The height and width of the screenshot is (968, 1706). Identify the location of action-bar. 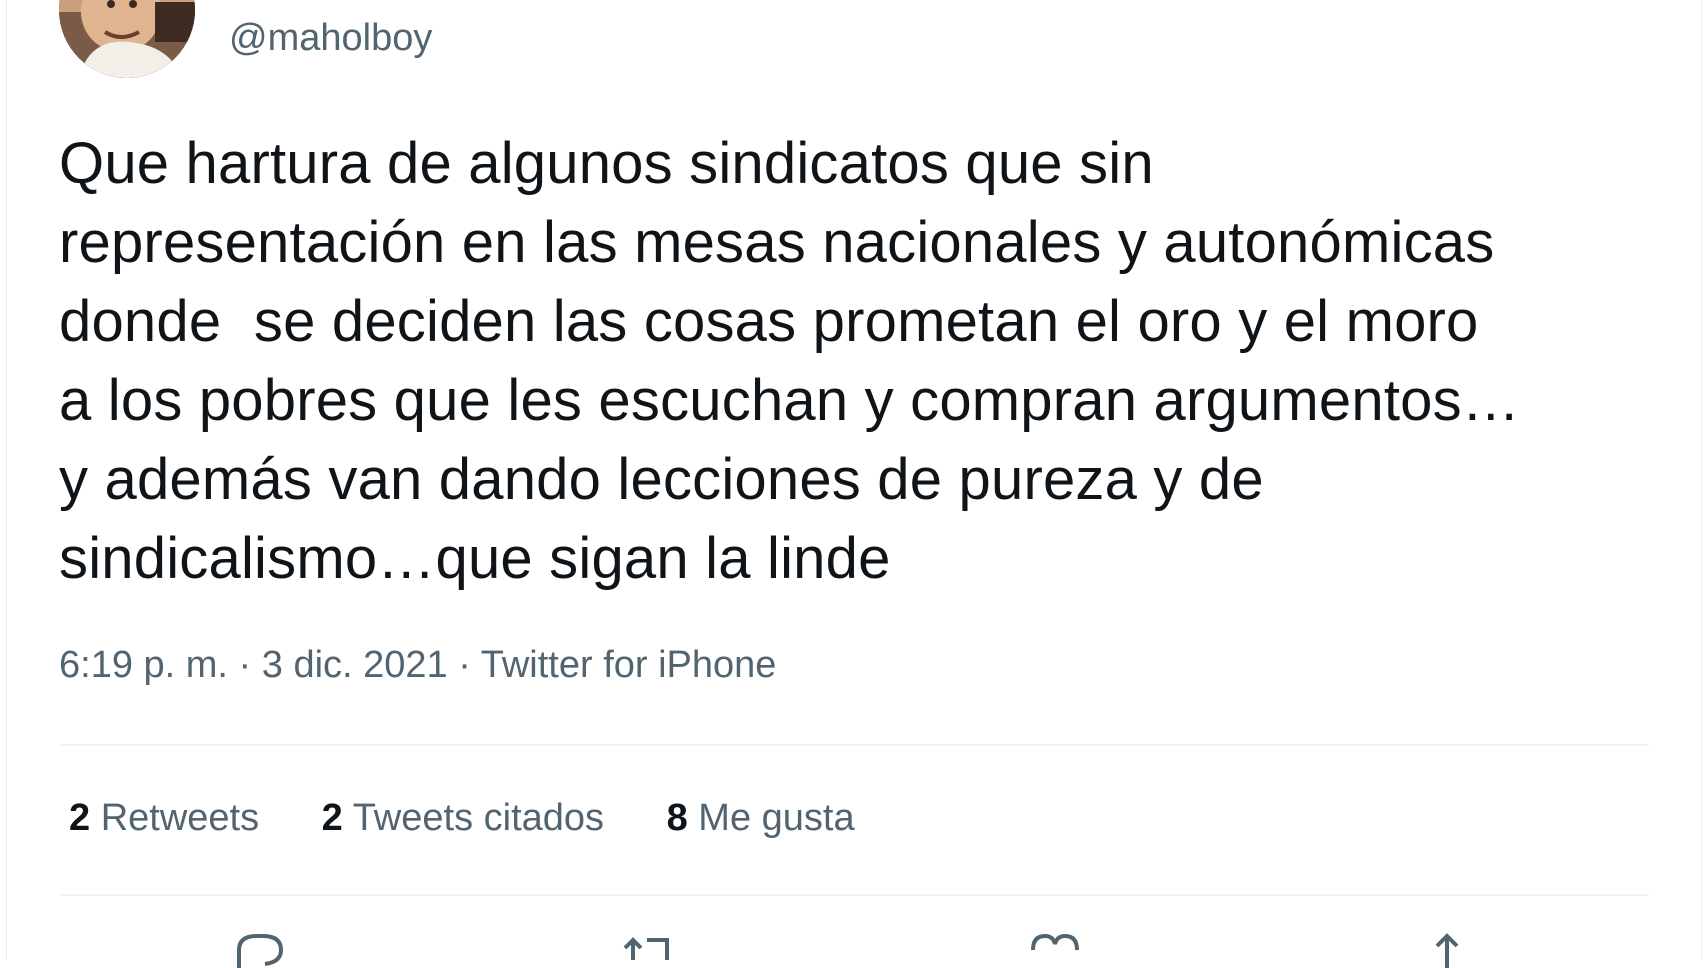
(854, 948).